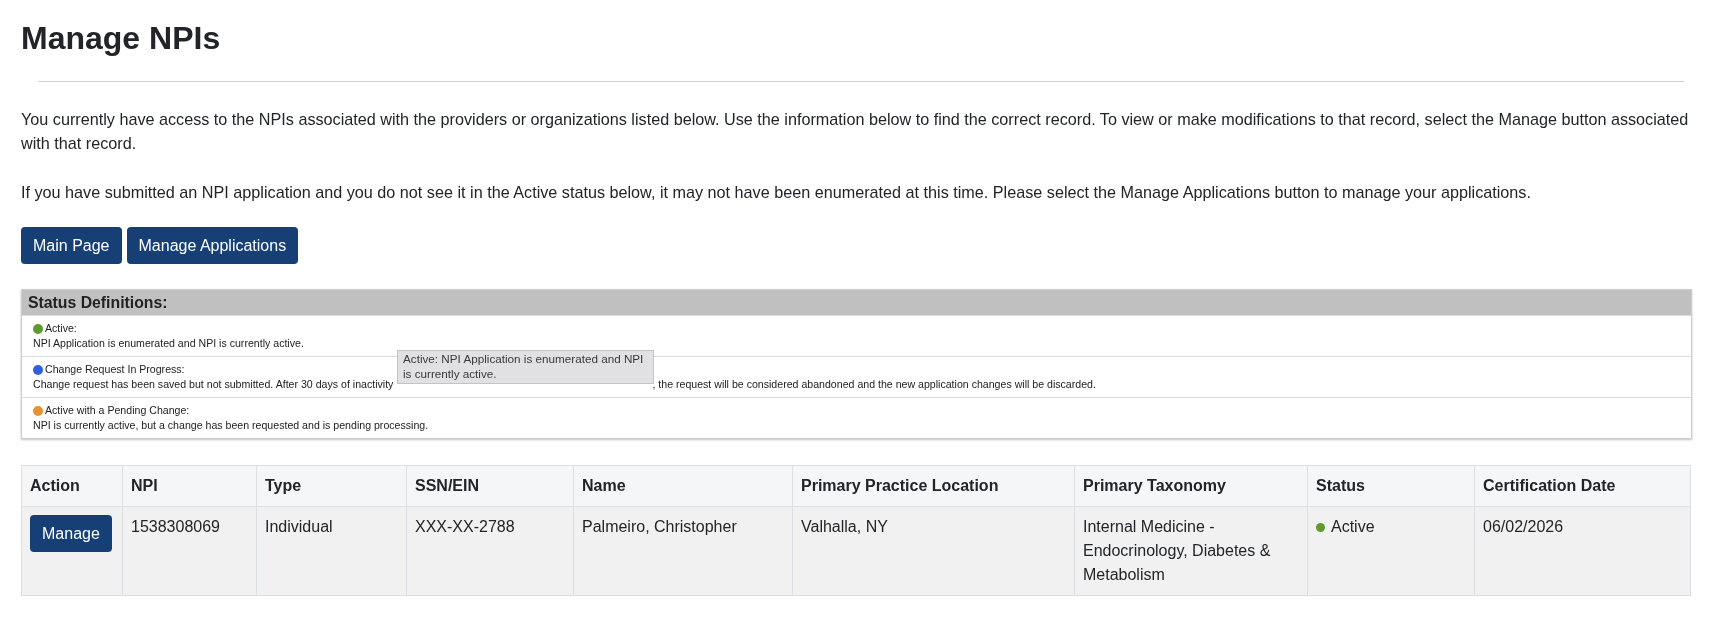  Describe the element at coordinates (331, 486) in the screenshot. I see `column-header: Type` at that location.